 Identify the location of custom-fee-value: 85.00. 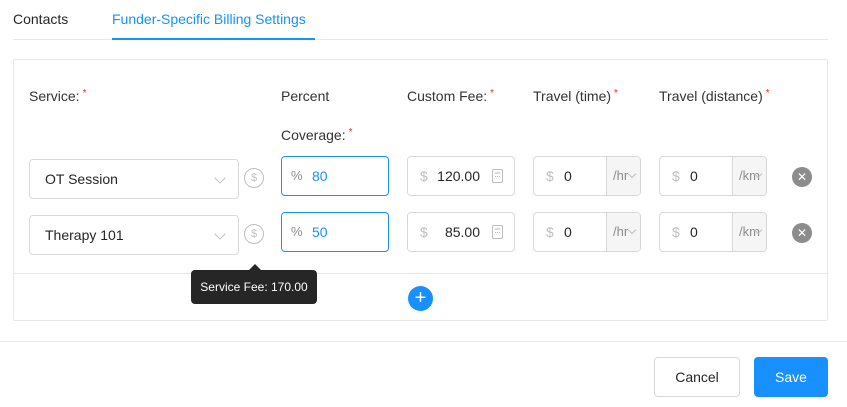
(462, 232).